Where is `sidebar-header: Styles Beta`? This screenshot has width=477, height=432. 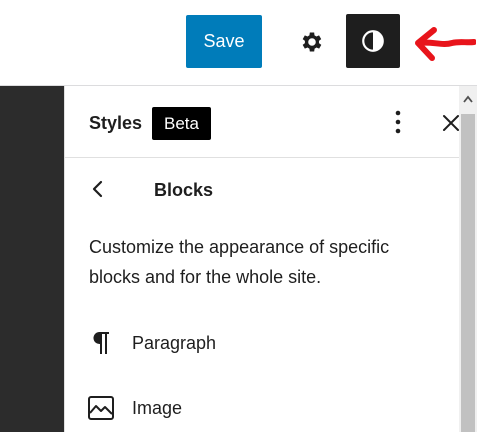
sidebar-header: Styles Beta is located at coordinates (262, 122).